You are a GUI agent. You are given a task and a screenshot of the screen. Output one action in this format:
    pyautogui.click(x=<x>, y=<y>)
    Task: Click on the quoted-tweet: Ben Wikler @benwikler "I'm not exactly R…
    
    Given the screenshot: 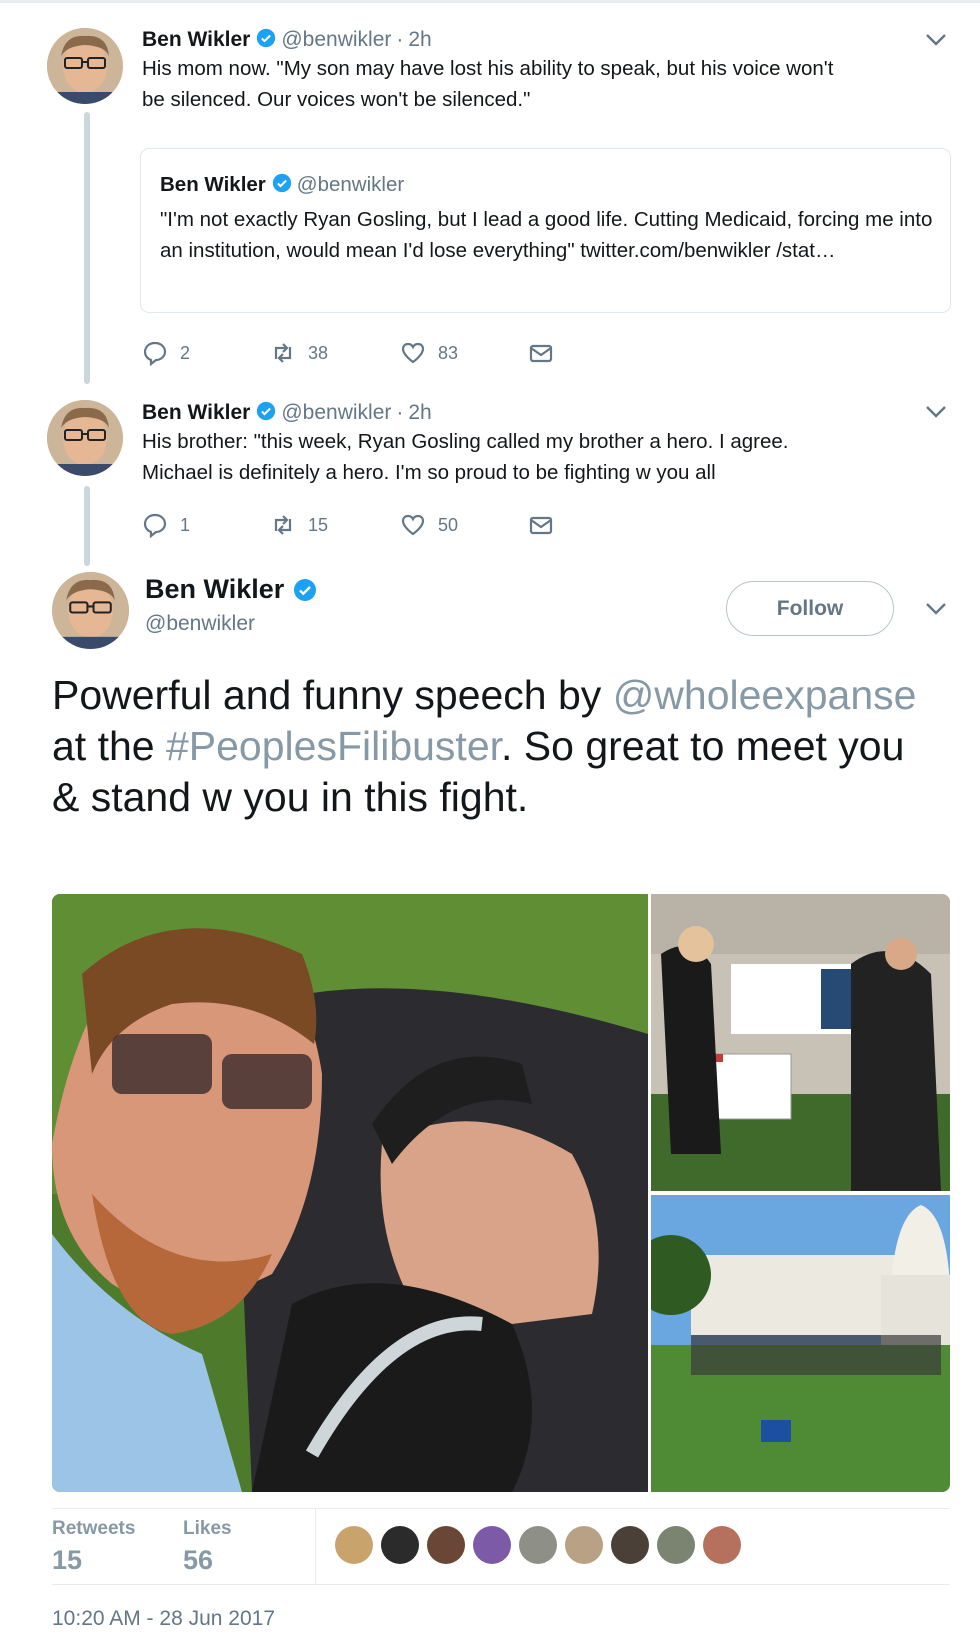 What is the action you would take?
    pyautogui.click(x=545, y=230)
    